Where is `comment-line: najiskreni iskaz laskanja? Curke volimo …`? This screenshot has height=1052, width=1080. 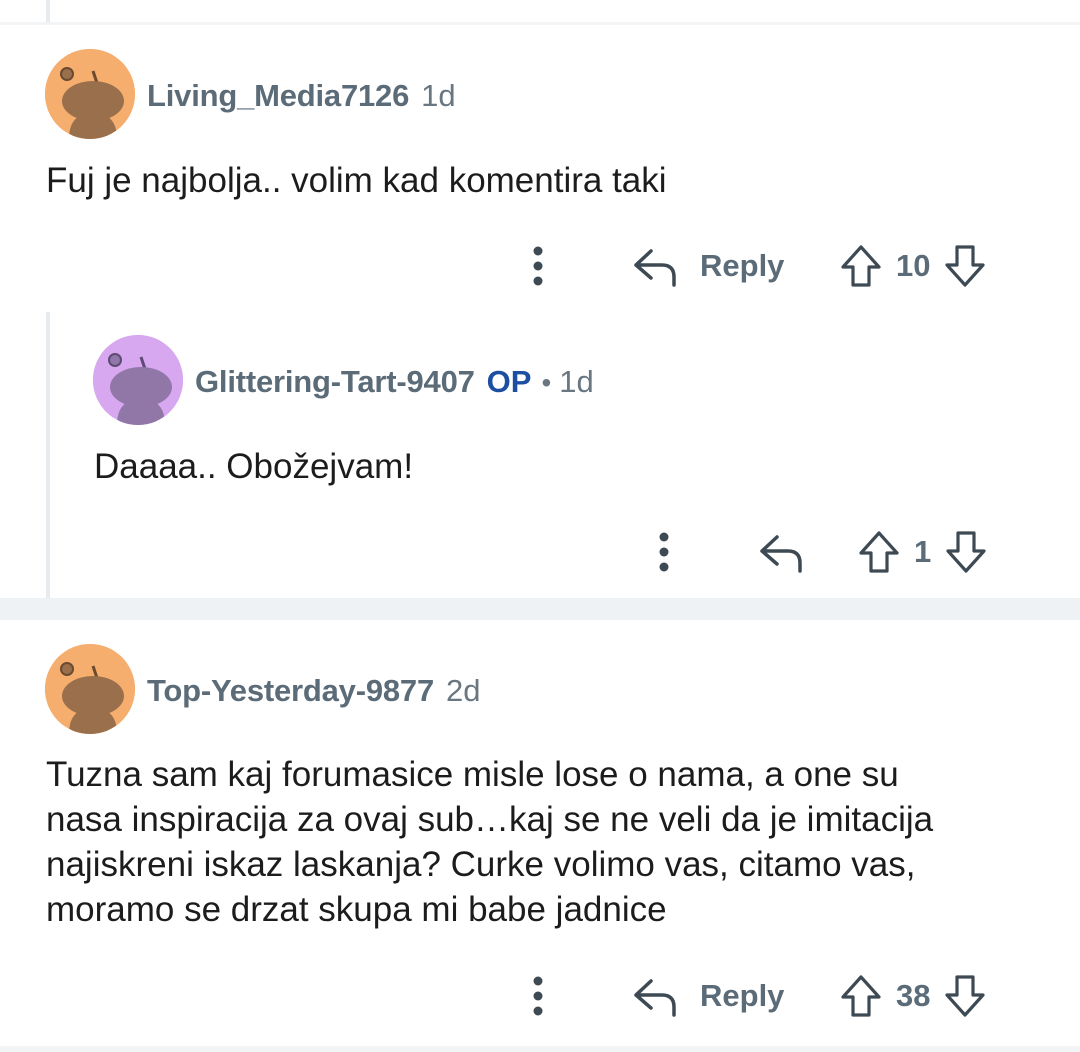 comment-line: najiskreni iskaz laskanja? Curke volimo … is located at coordinates (481, 864).